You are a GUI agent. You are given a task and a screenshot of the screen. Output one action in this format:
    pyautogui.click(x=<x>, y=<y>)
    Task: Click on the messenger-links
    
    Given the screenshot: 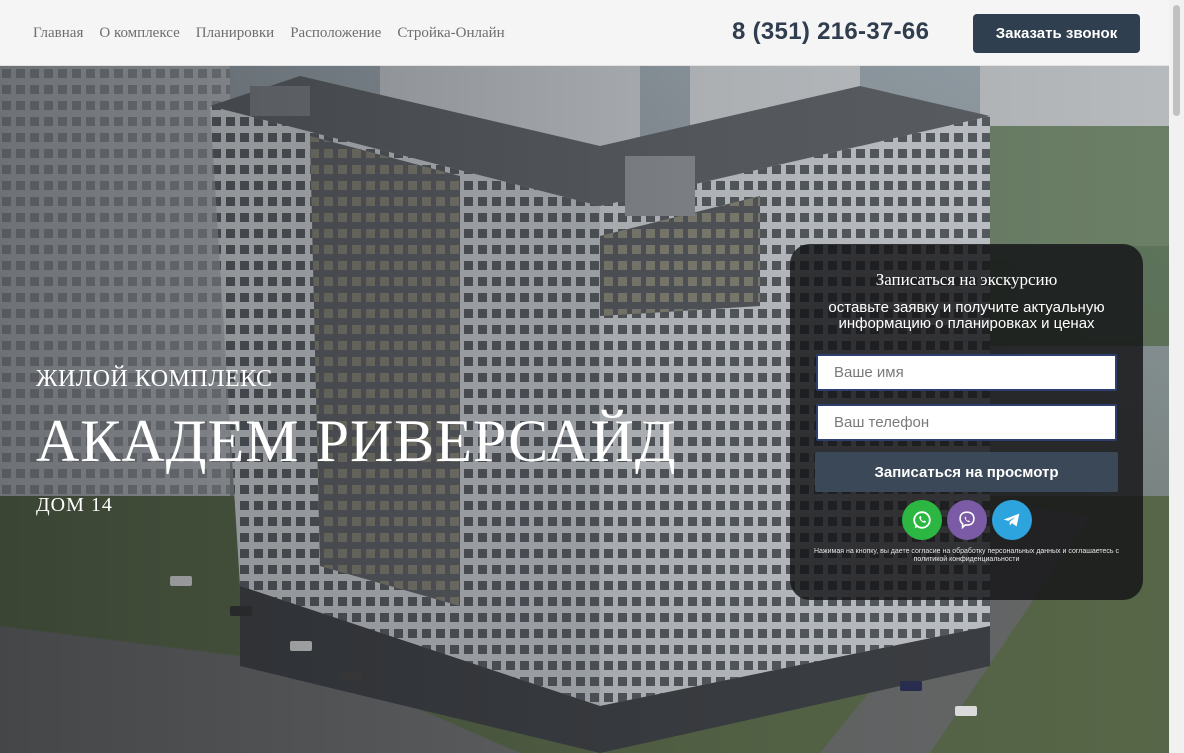 What is the action you would take?
    pyautogui.click(x=967, y=520)
    